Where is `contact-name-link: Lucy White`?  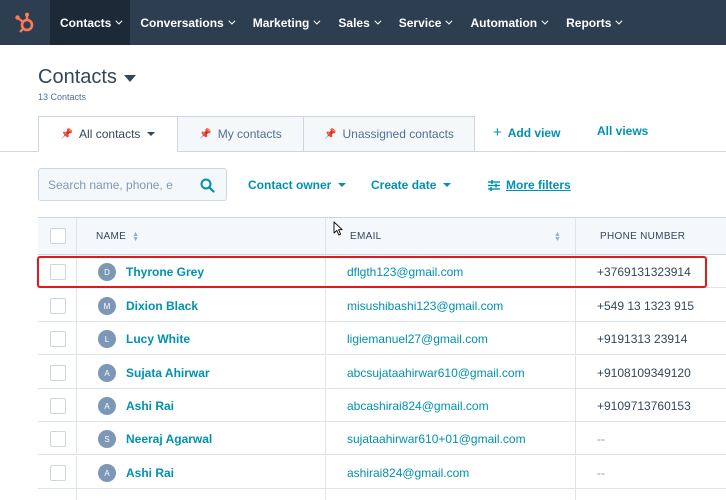
contact-name-link: Lucy White is located at coordinates (158, 339).